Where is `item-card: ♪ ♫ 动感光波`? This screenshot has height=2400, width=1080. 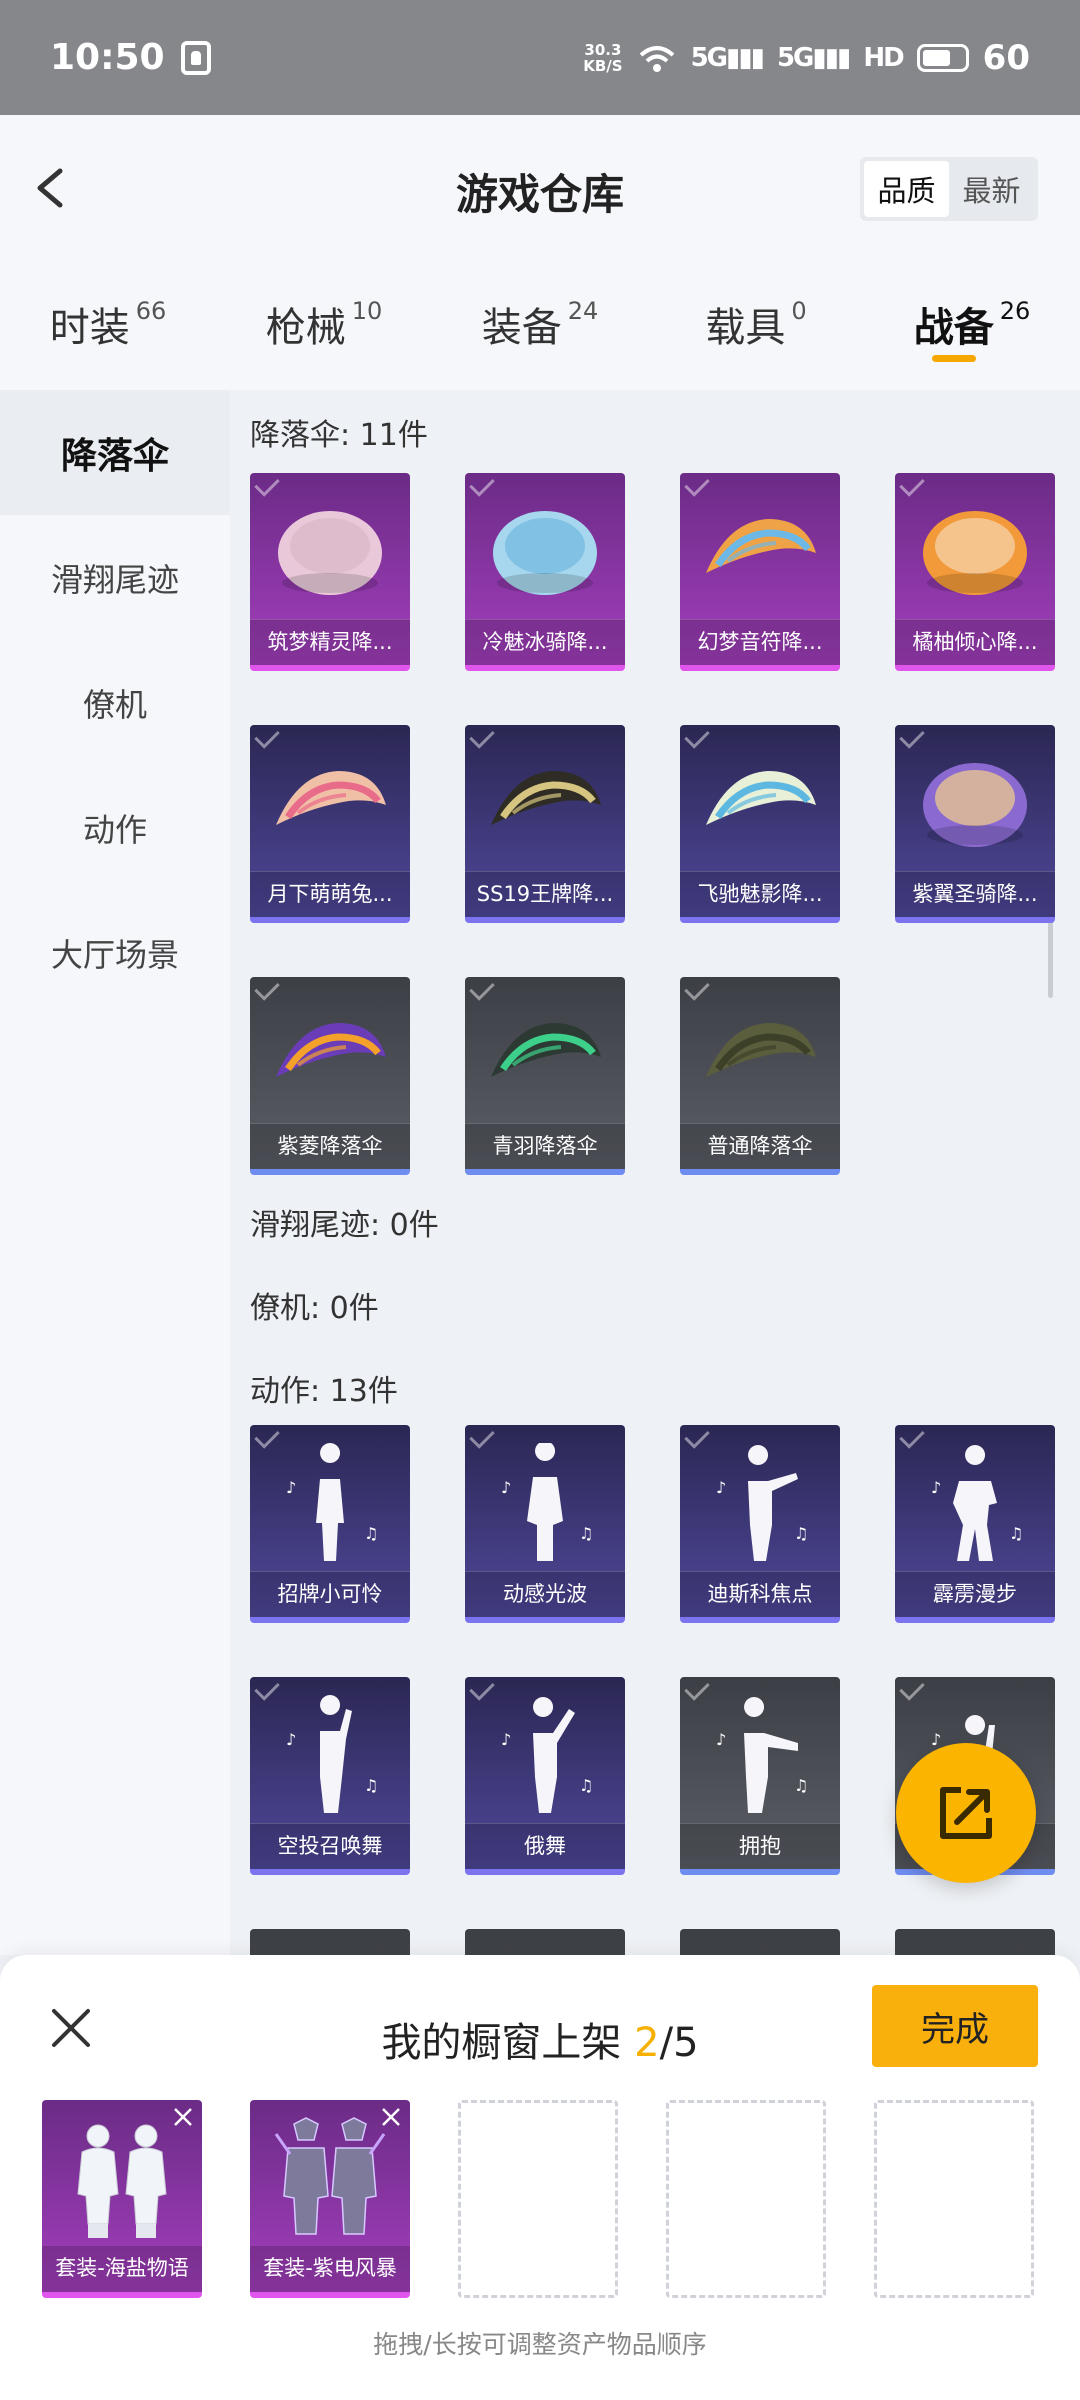 item-card: ♪ ♫ 动感光波 is located at coordinates (545, 1524).